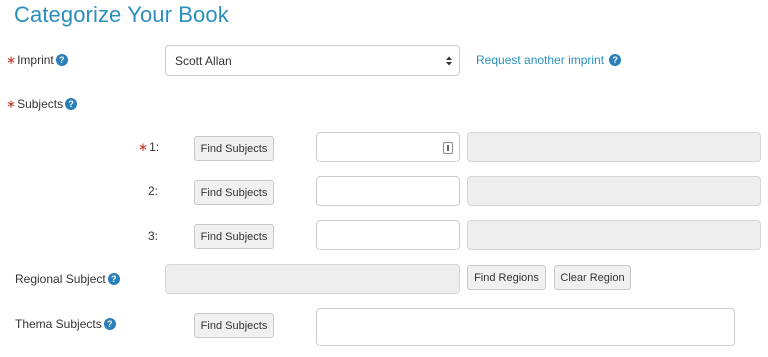 The height and width of the screenshot is (357, 768). What do you see at coordinates (449, 61) in the screenshot?
I see `select-arrows-icon` at bounding box center [449, 61].